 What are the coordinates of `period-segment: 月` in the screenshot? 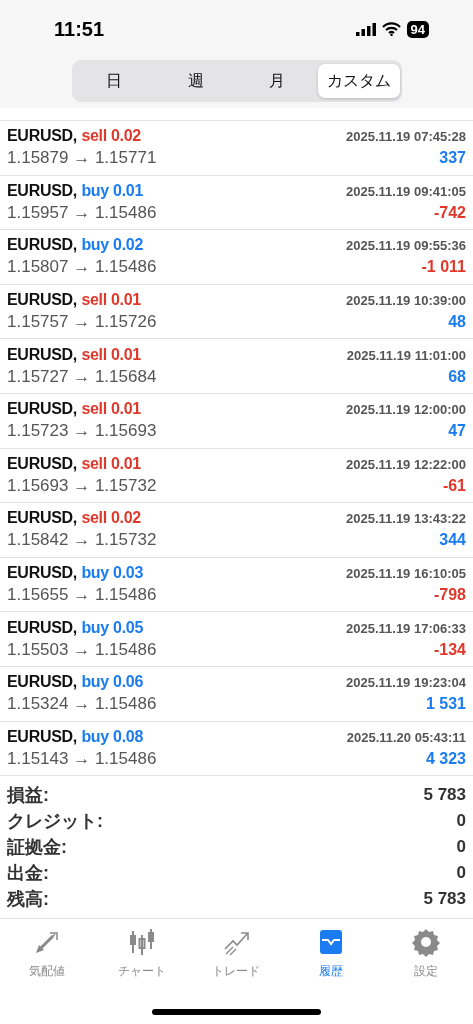 It's located at (277, 81).